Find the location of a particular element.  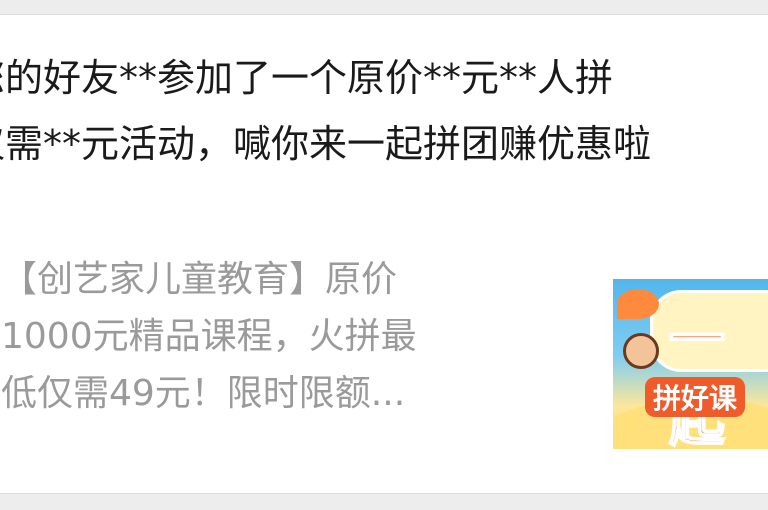

thumbnail-kid-illustration is located at coordinates (641, 351).